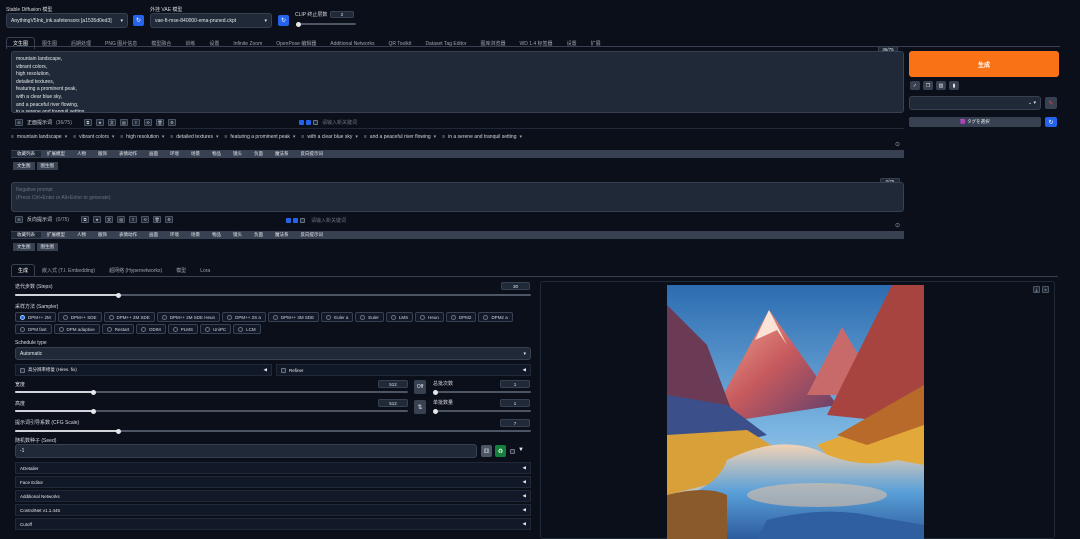  Describe the element at coordinates (293, 317) in the screenshot. I see `sampler-option: DPM++ 3M SDE` at that location.